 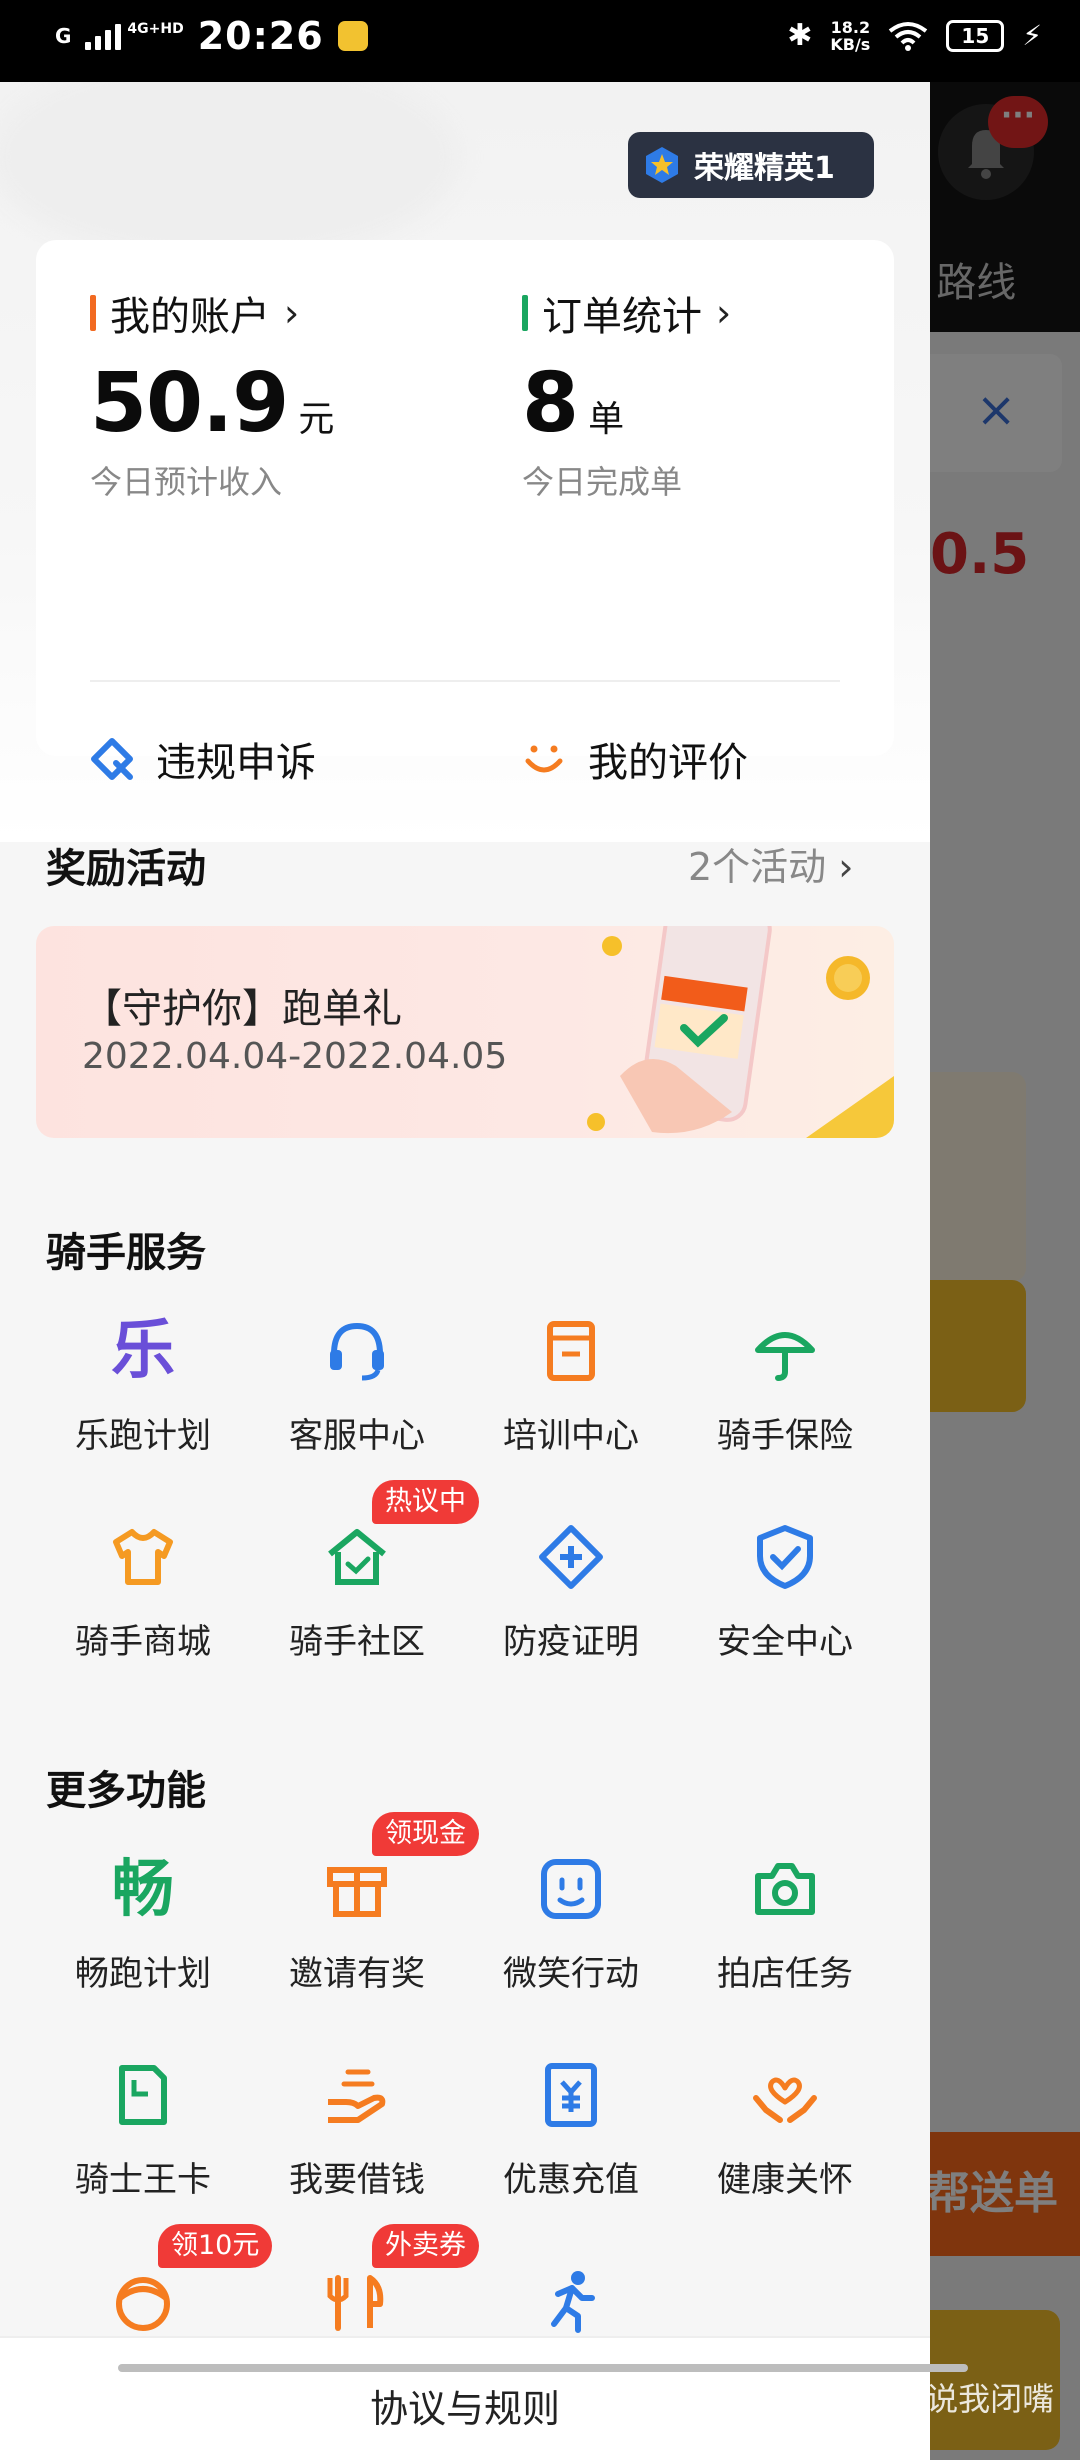 What do you see at coordinates (850, 35) in the screenshot?
I see `network-speed: 18.2 KB/s` at bounding box center [850, 35].